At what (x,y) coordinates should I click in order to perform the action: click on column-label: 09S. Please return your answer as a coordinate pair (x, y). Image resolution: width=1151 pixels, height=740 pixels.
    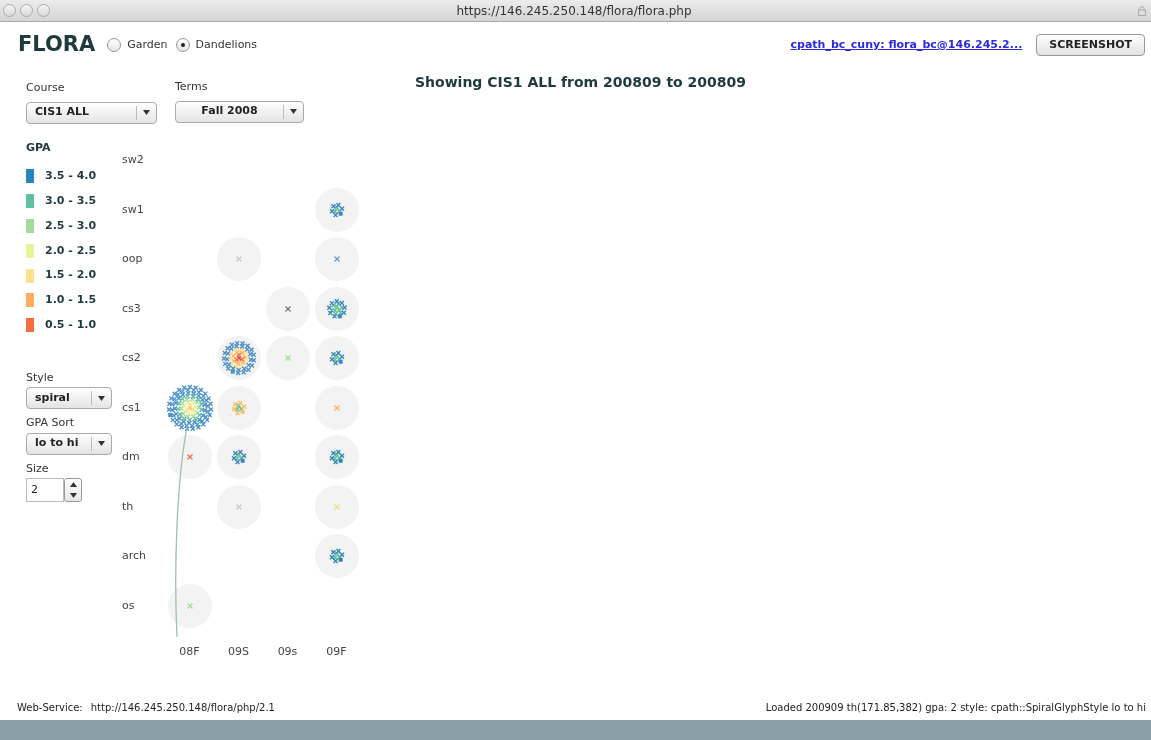
    Looking at the image, I should click on (238, 652).